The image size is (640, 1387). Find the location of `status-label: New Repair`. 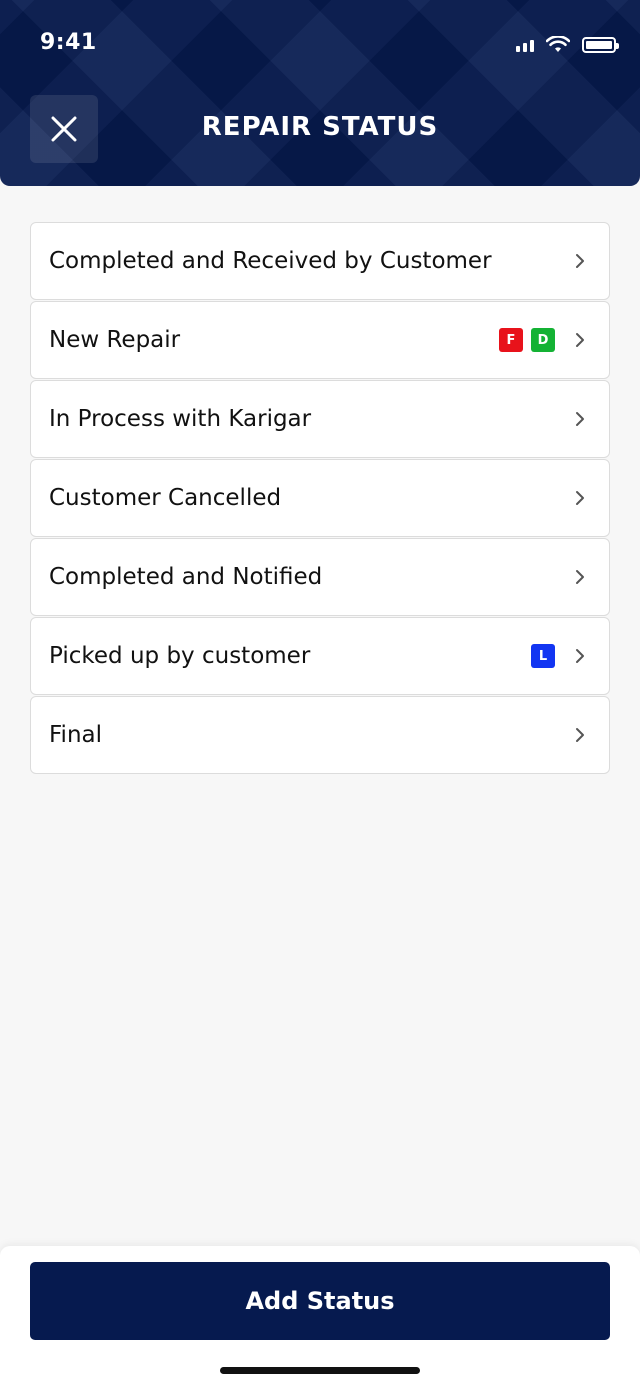

status-label: New Repair is located at coordinates (115, 340).